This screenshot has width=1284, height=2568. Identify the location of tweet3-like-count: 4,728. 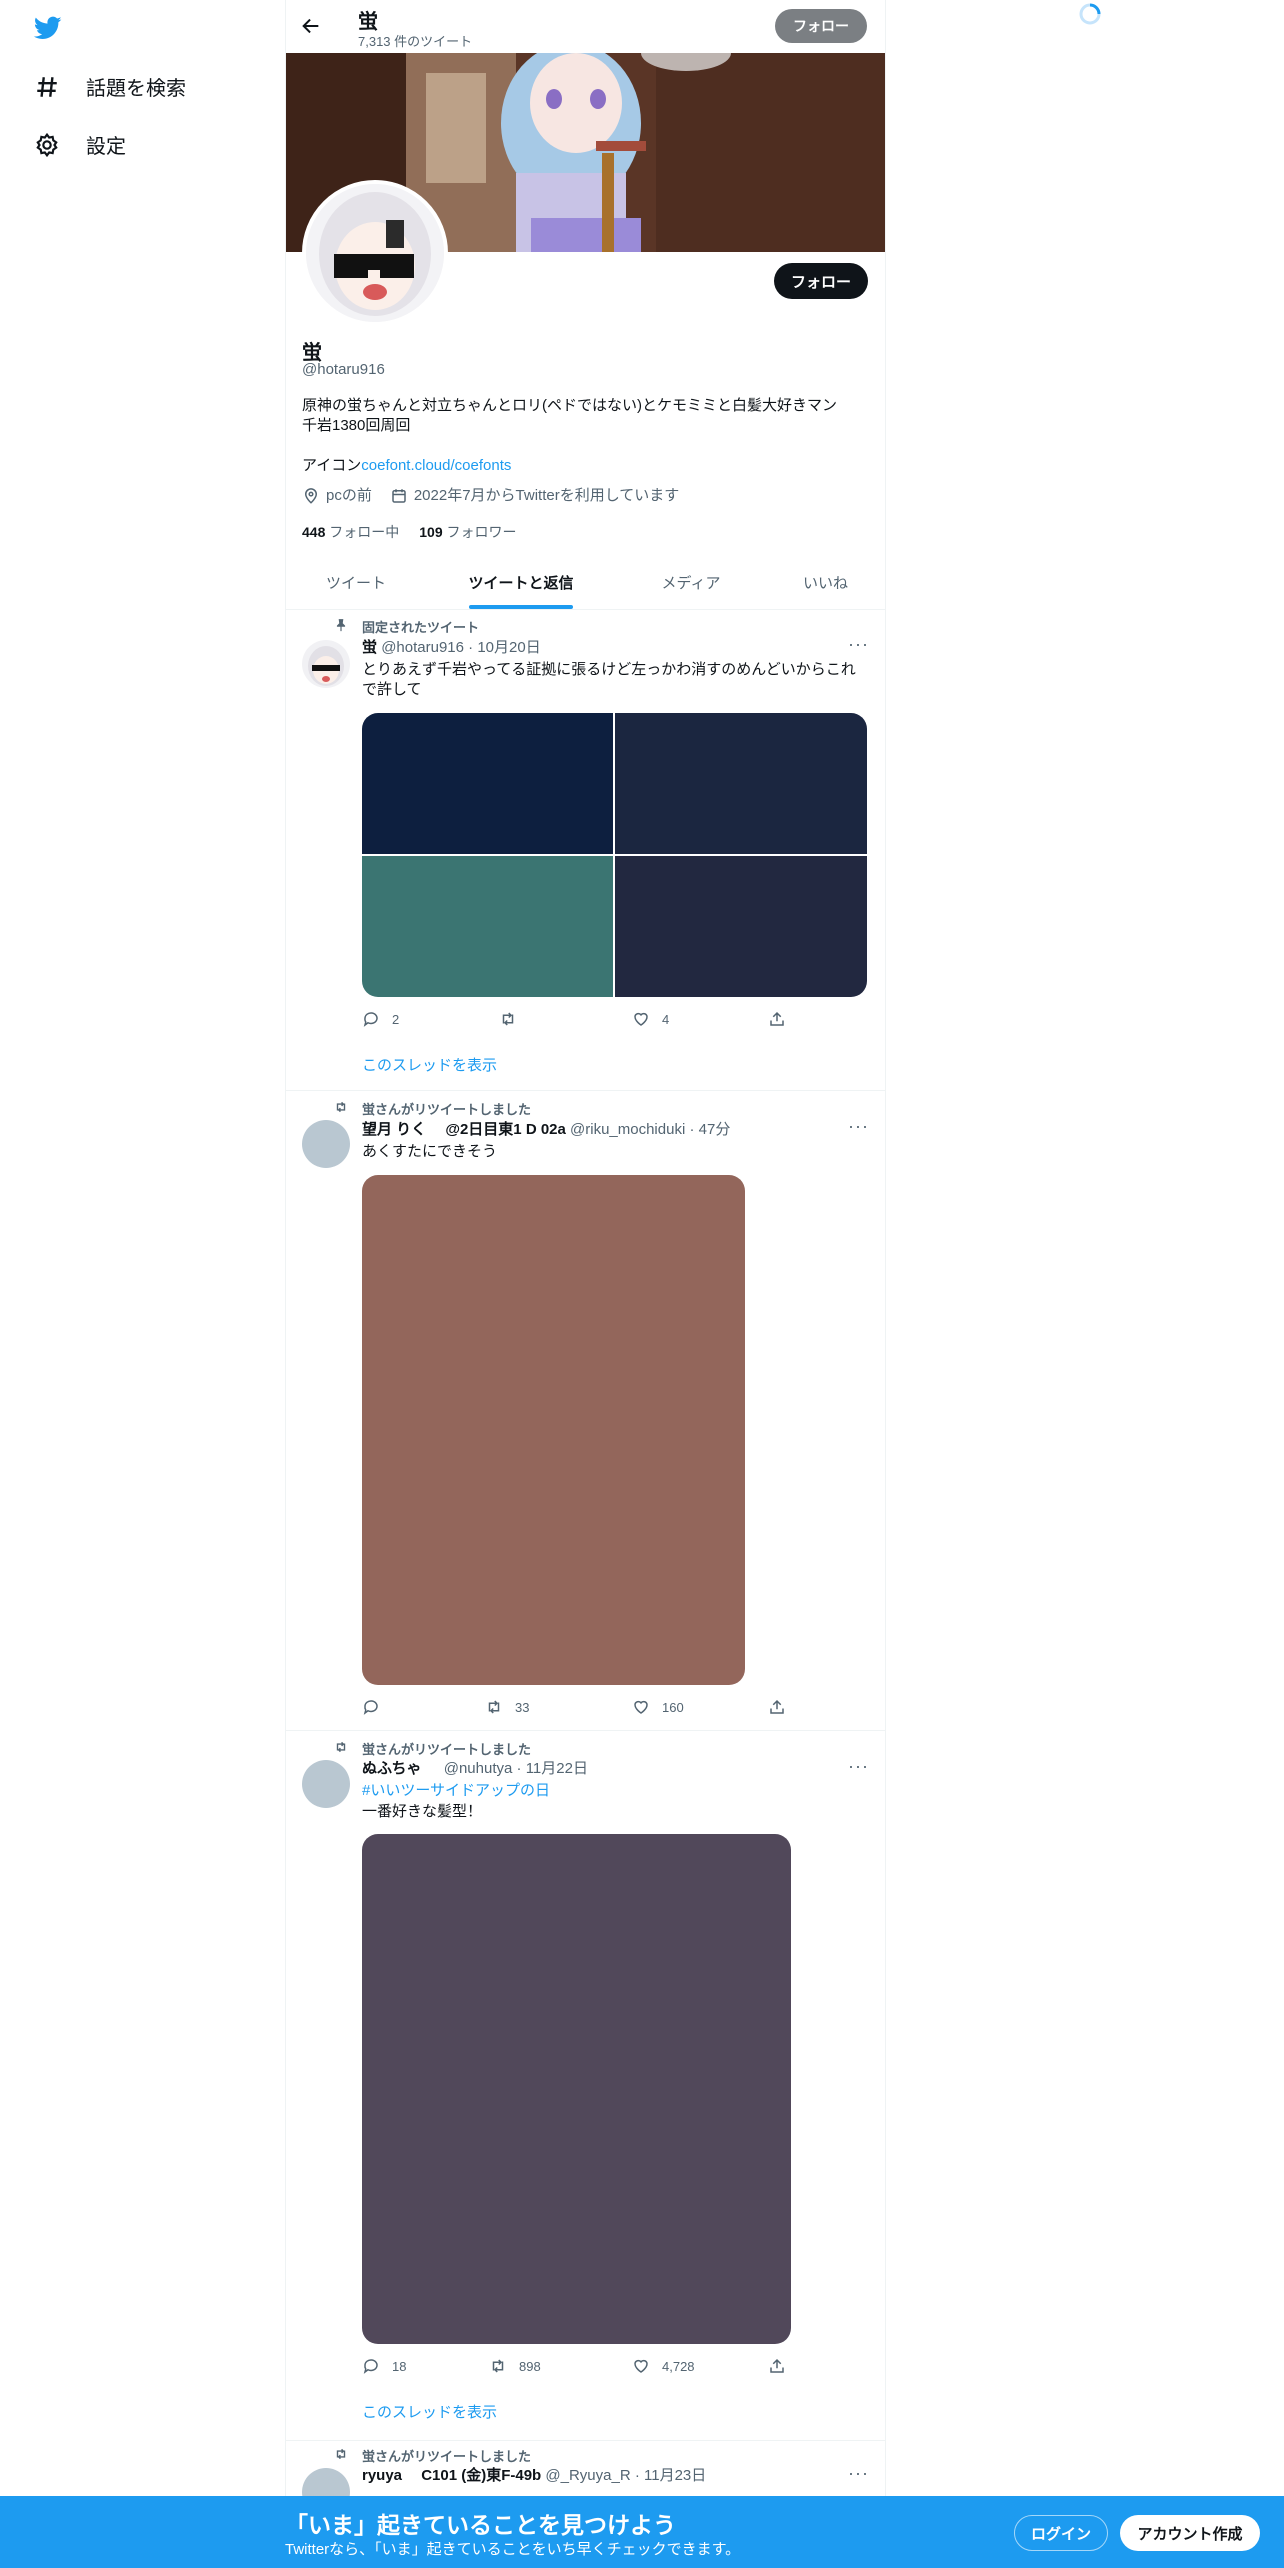
(678, 2366).